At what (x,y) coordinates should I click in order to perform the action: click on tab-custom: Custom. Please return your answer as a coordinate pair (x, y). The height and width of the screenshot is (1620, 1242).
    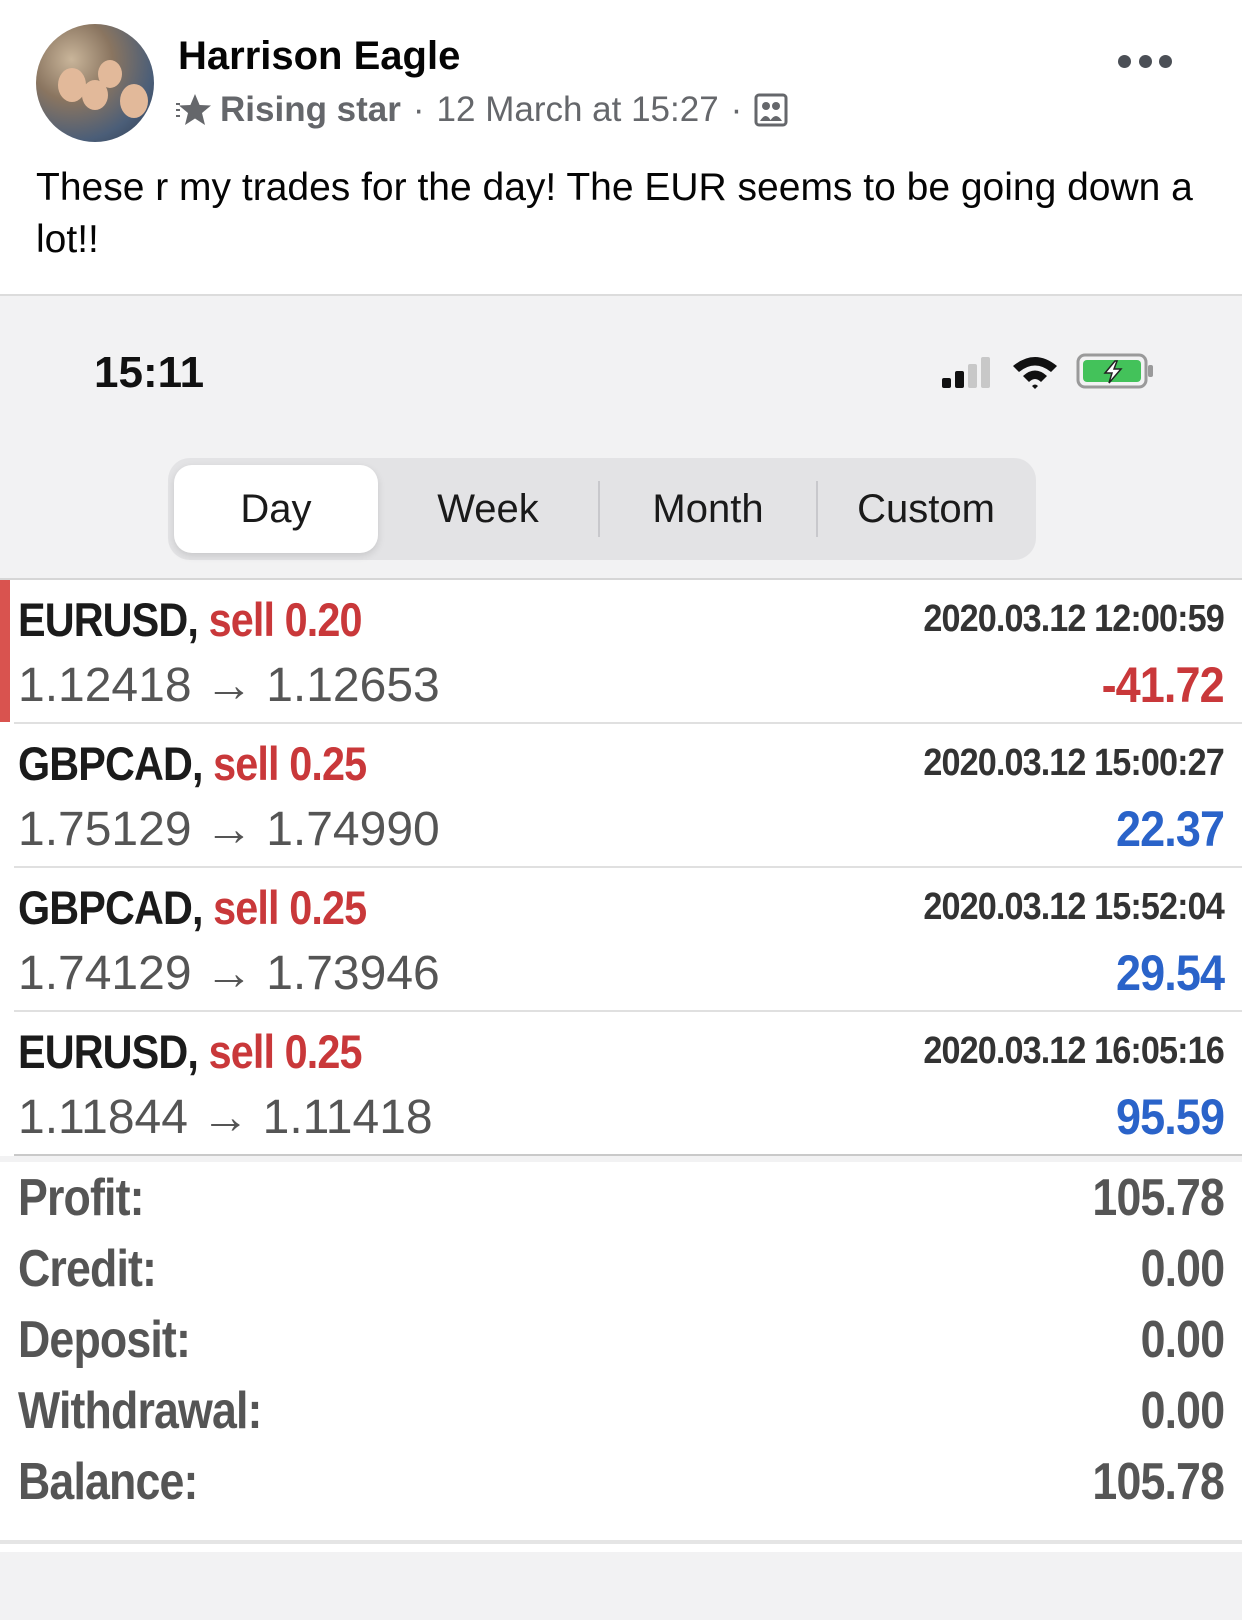
    Looking at the image, I should click on (926, 509).